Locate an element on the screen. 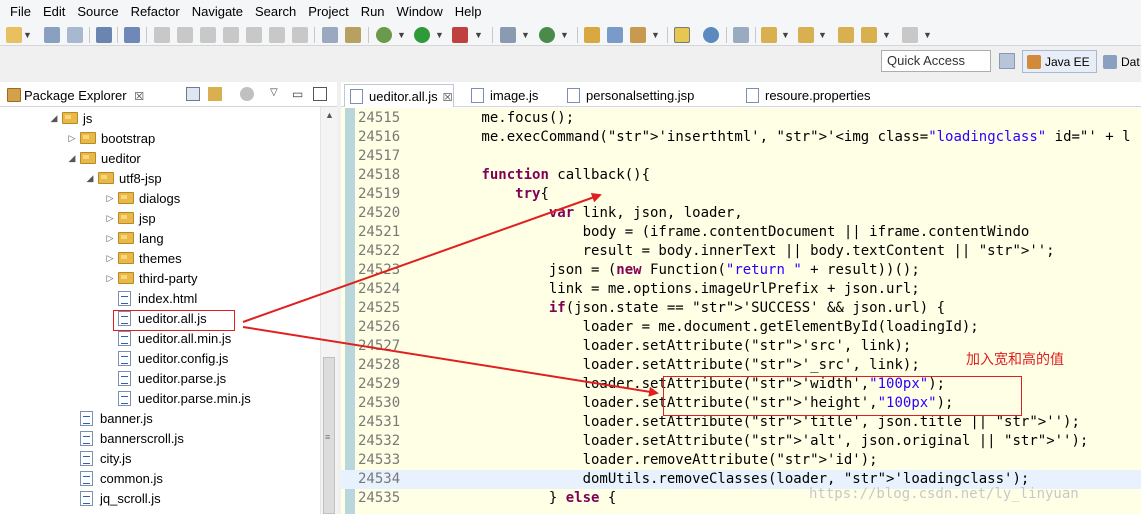 The width and height of the screenshot is (1141, 514). suspend-icon is located at coordinates (185, 35).